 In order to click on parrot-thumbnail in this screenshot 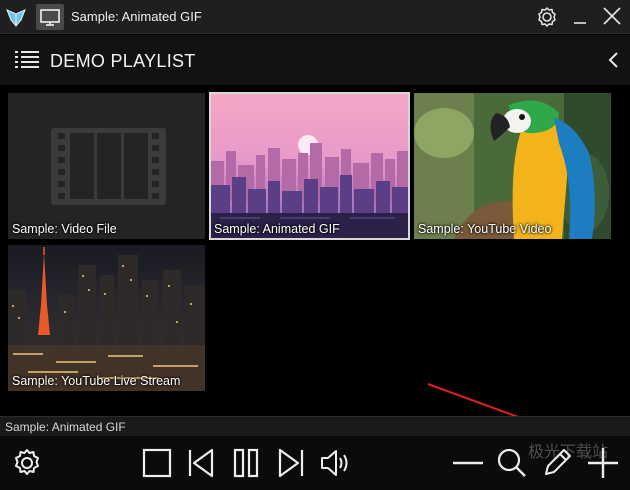, I will do `click(512, 166)`.